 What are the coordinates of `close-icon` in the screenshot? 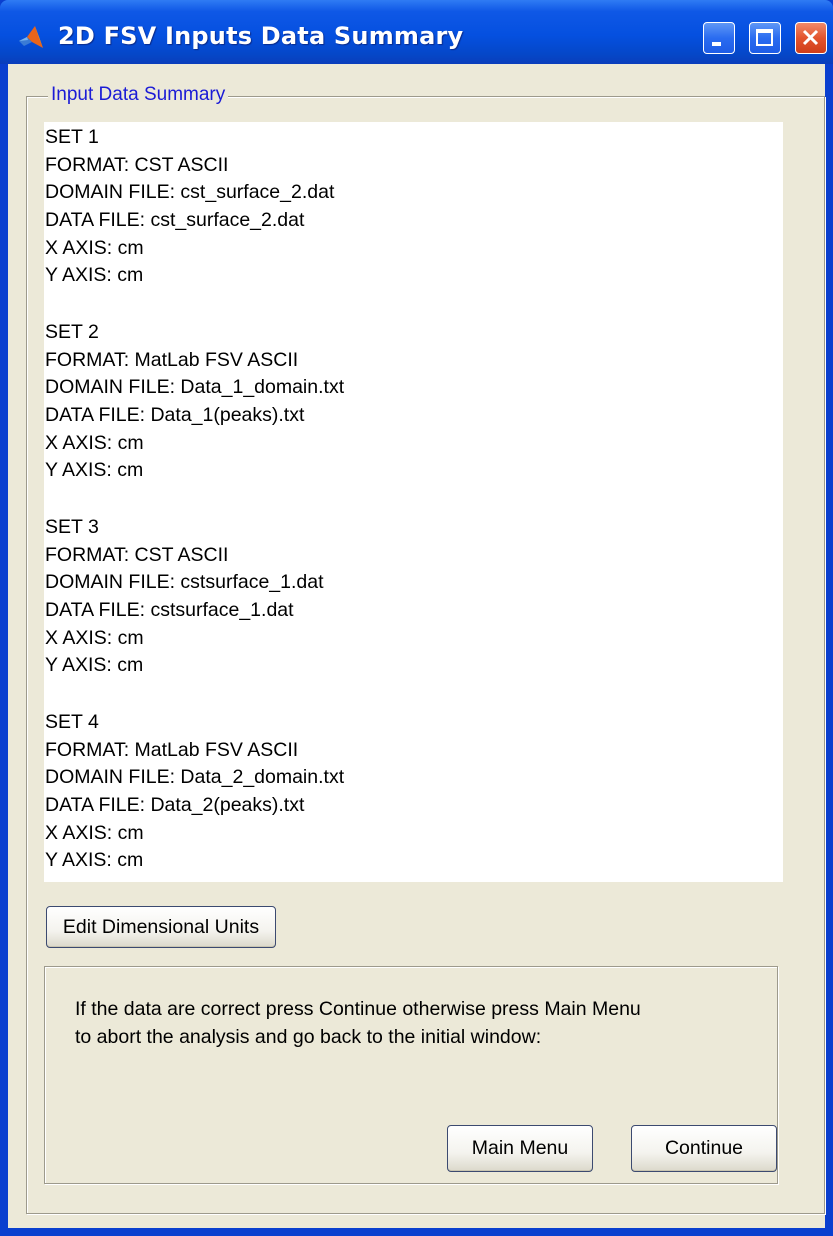 It's located at (810, 37).